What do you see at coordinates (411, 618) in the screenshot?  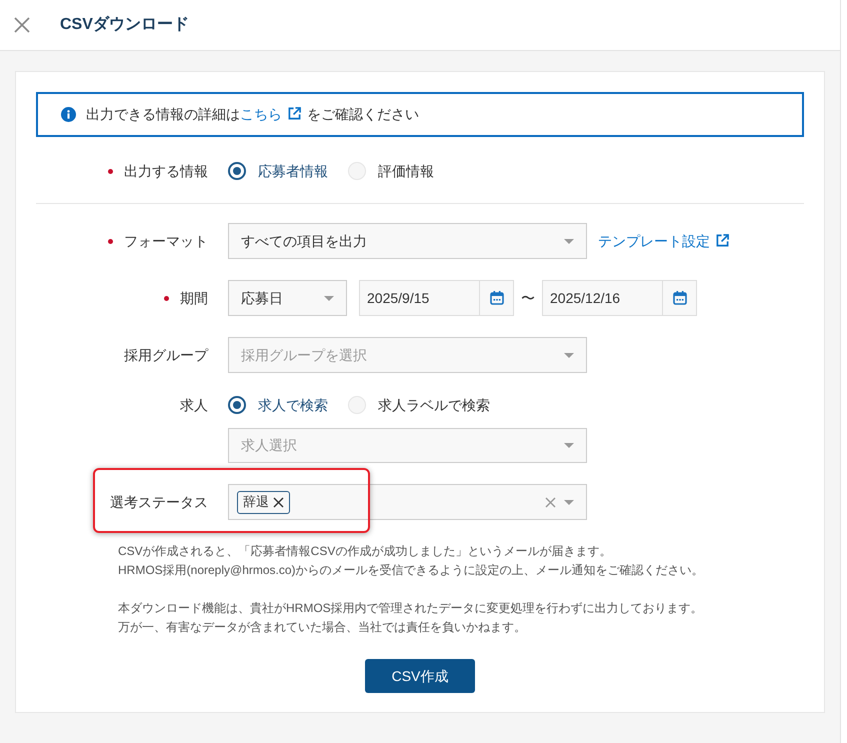 I see `notice-text: 本ダウンロード機能は、貴社がHRMOS採用内で管理されたデータに変更処理を行わずに出力しております。 万が一、有害なデータが含まれていた場合、当社では責任を負いかねます。` at bounding box center [411, 618].